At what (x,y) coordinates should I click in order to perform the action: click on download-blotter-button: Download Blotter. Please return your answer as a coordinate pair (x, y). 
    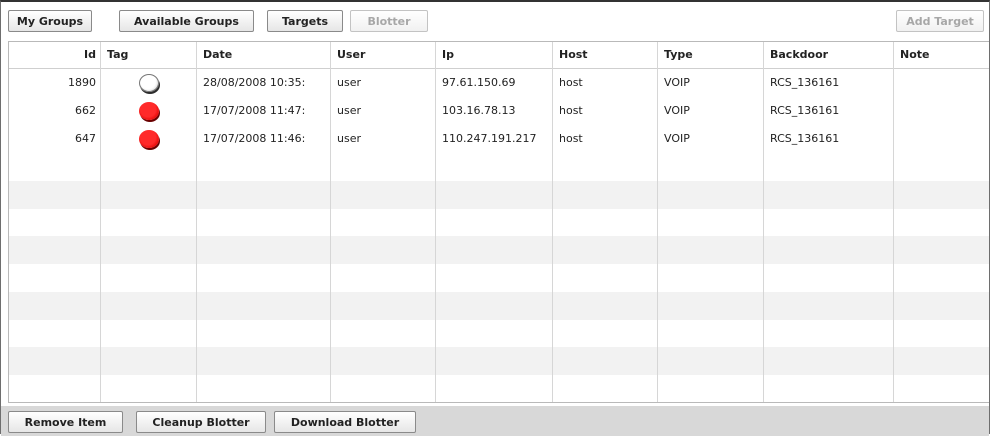
    Looking at the image, I should click on (345, 422).